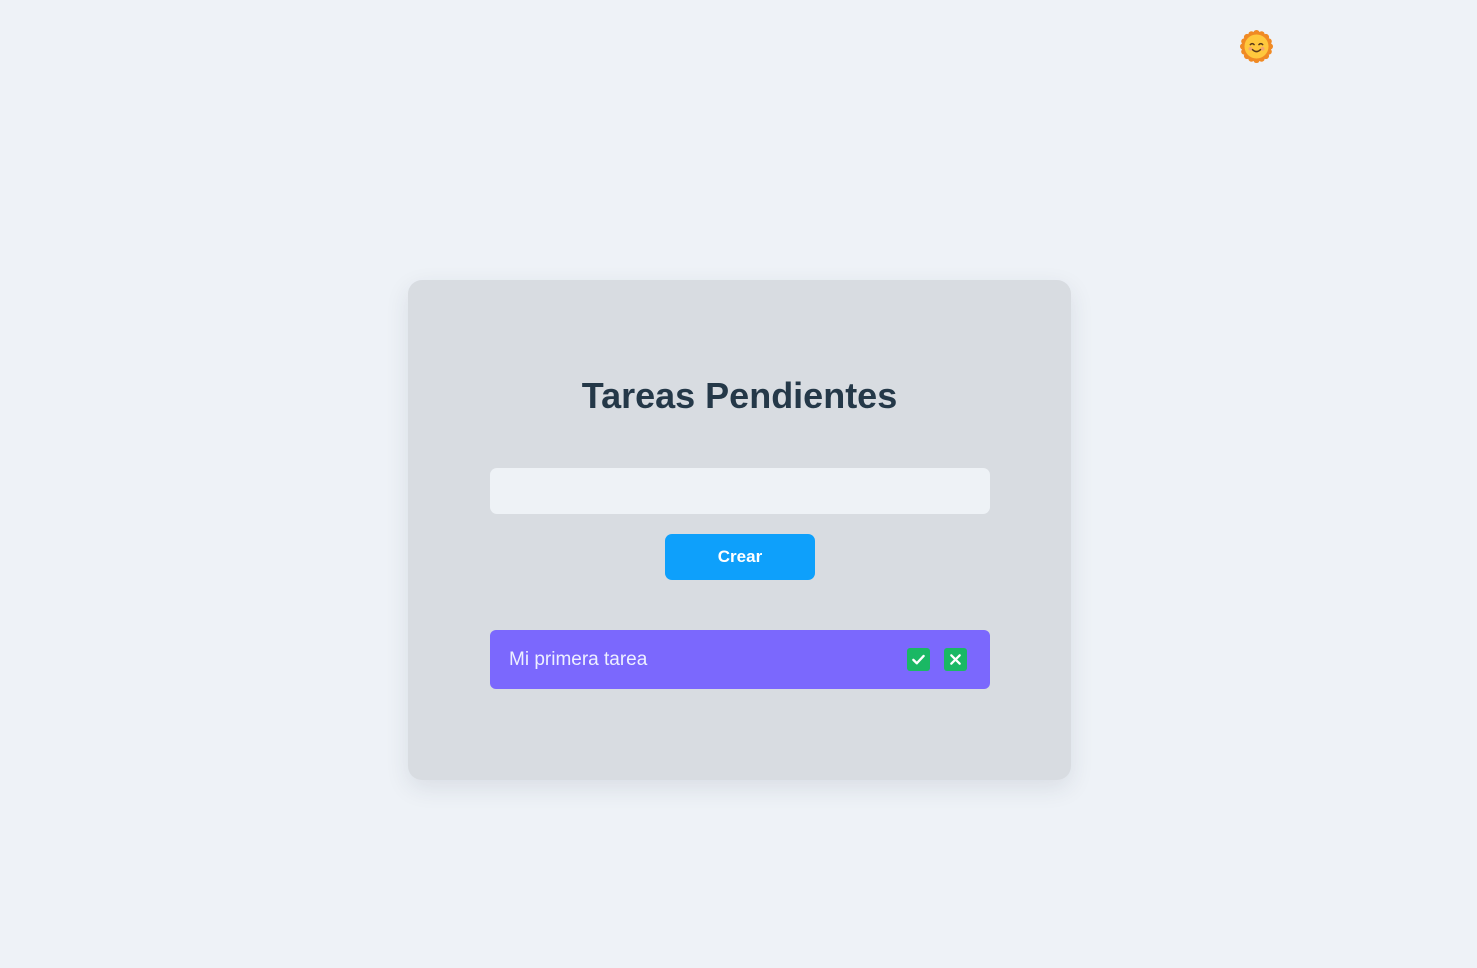  I want to click on new-task-input, so click(740, 491).